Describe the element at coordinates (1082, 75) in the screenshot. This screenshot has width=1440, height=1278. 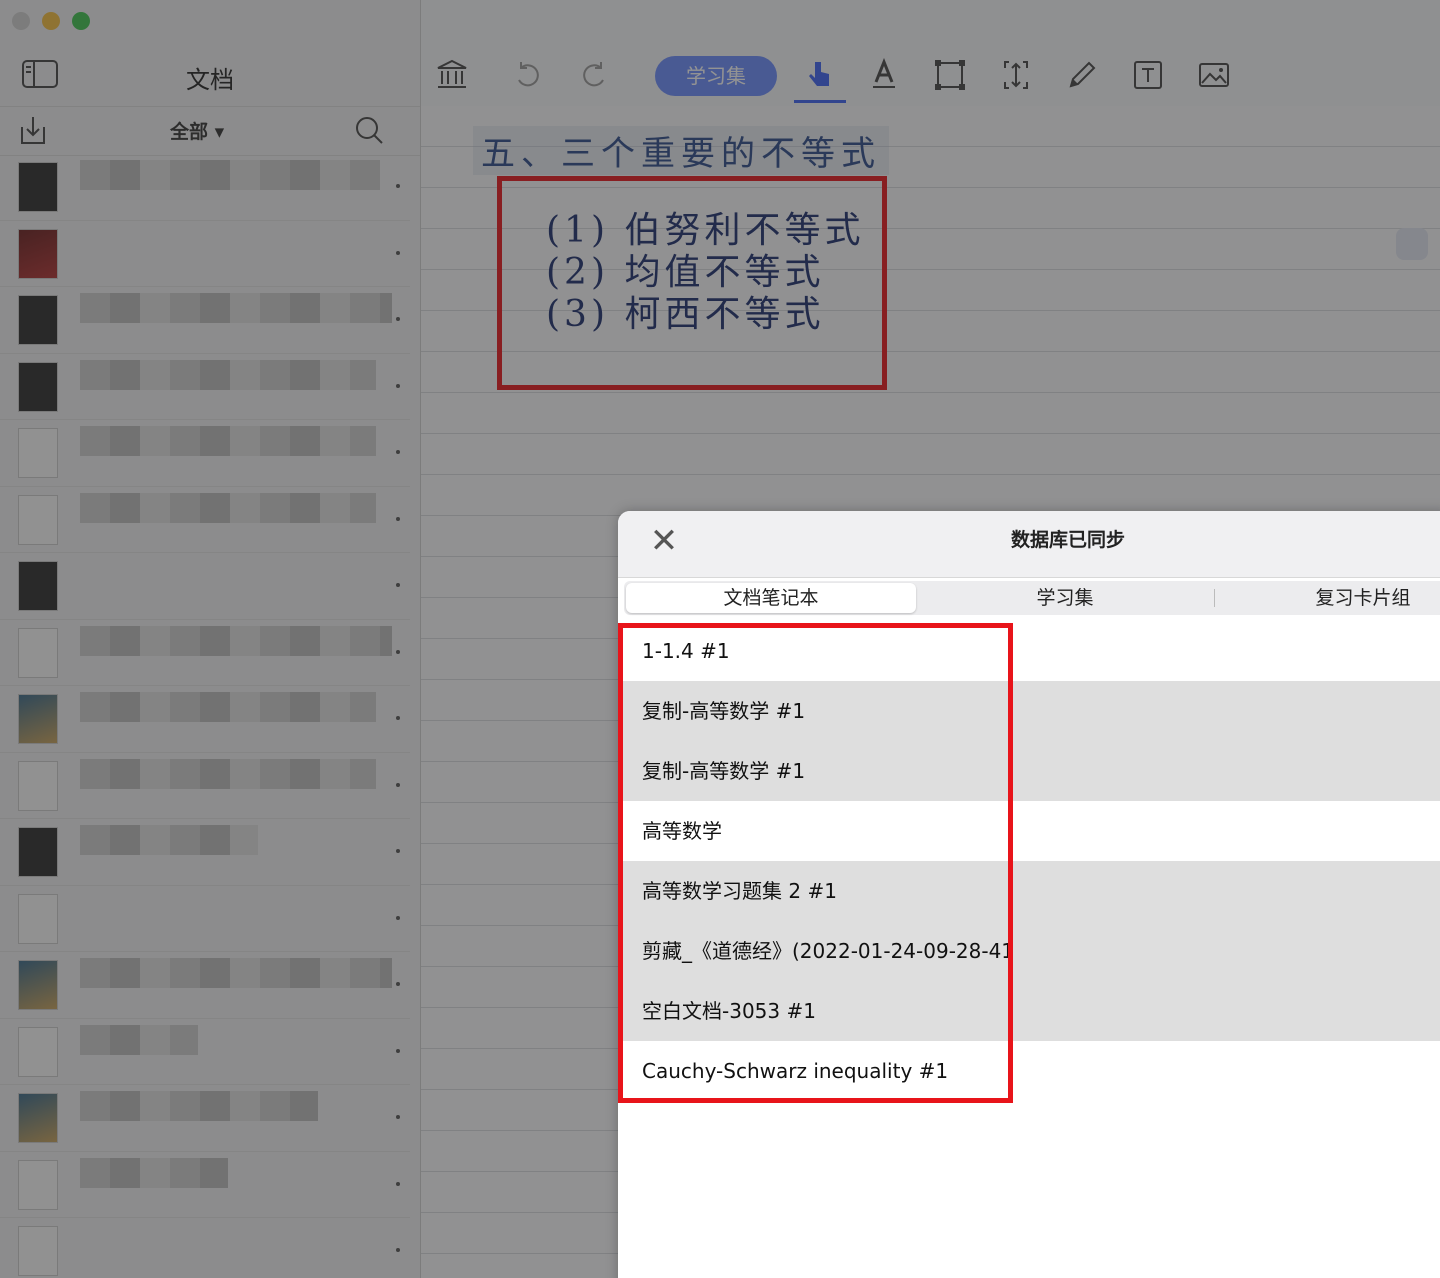
I see `pencil-icon` at that location.